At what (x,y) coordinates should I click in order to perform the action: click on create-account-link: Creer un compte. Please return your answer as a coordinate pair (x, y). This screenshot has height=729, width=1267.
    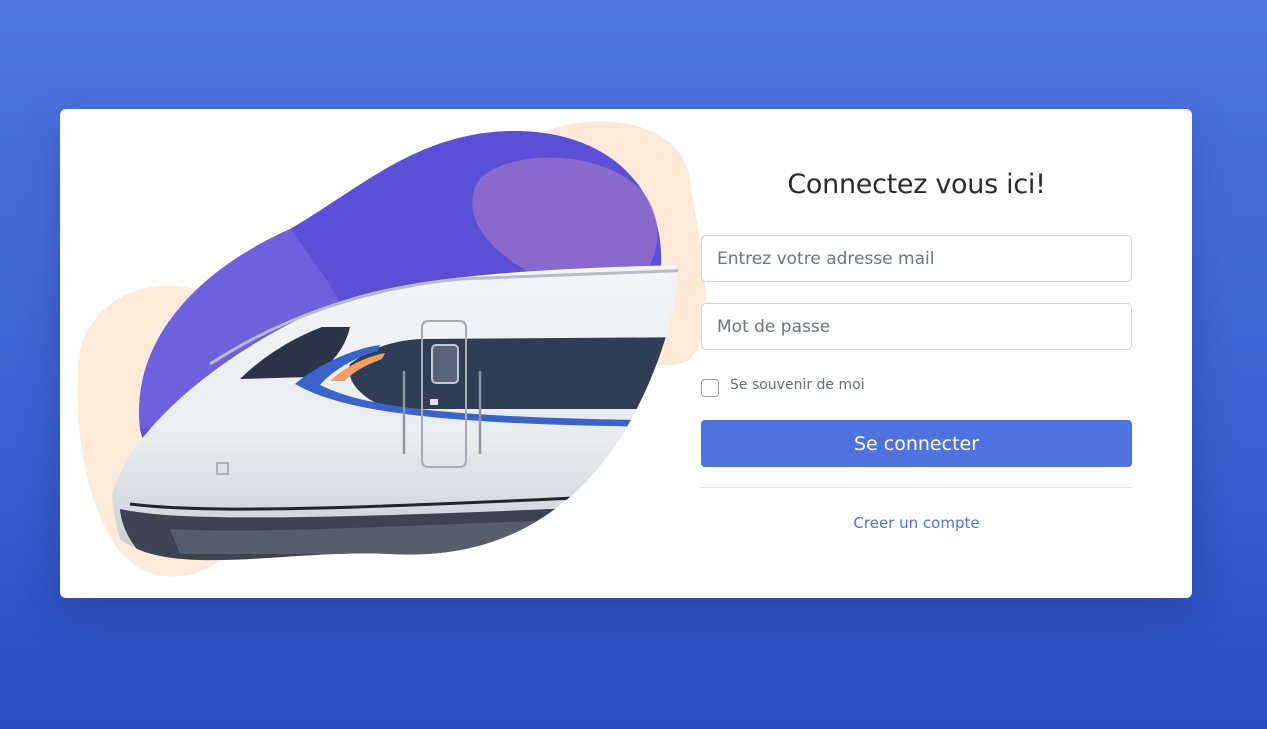
    Looking at the image, I should click on (916, 523).